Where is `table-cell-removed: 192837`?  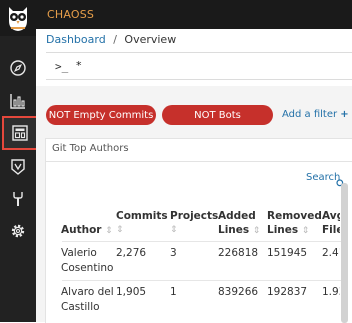
table-cell-removed: 192837 is located at coordinates (287, 292).